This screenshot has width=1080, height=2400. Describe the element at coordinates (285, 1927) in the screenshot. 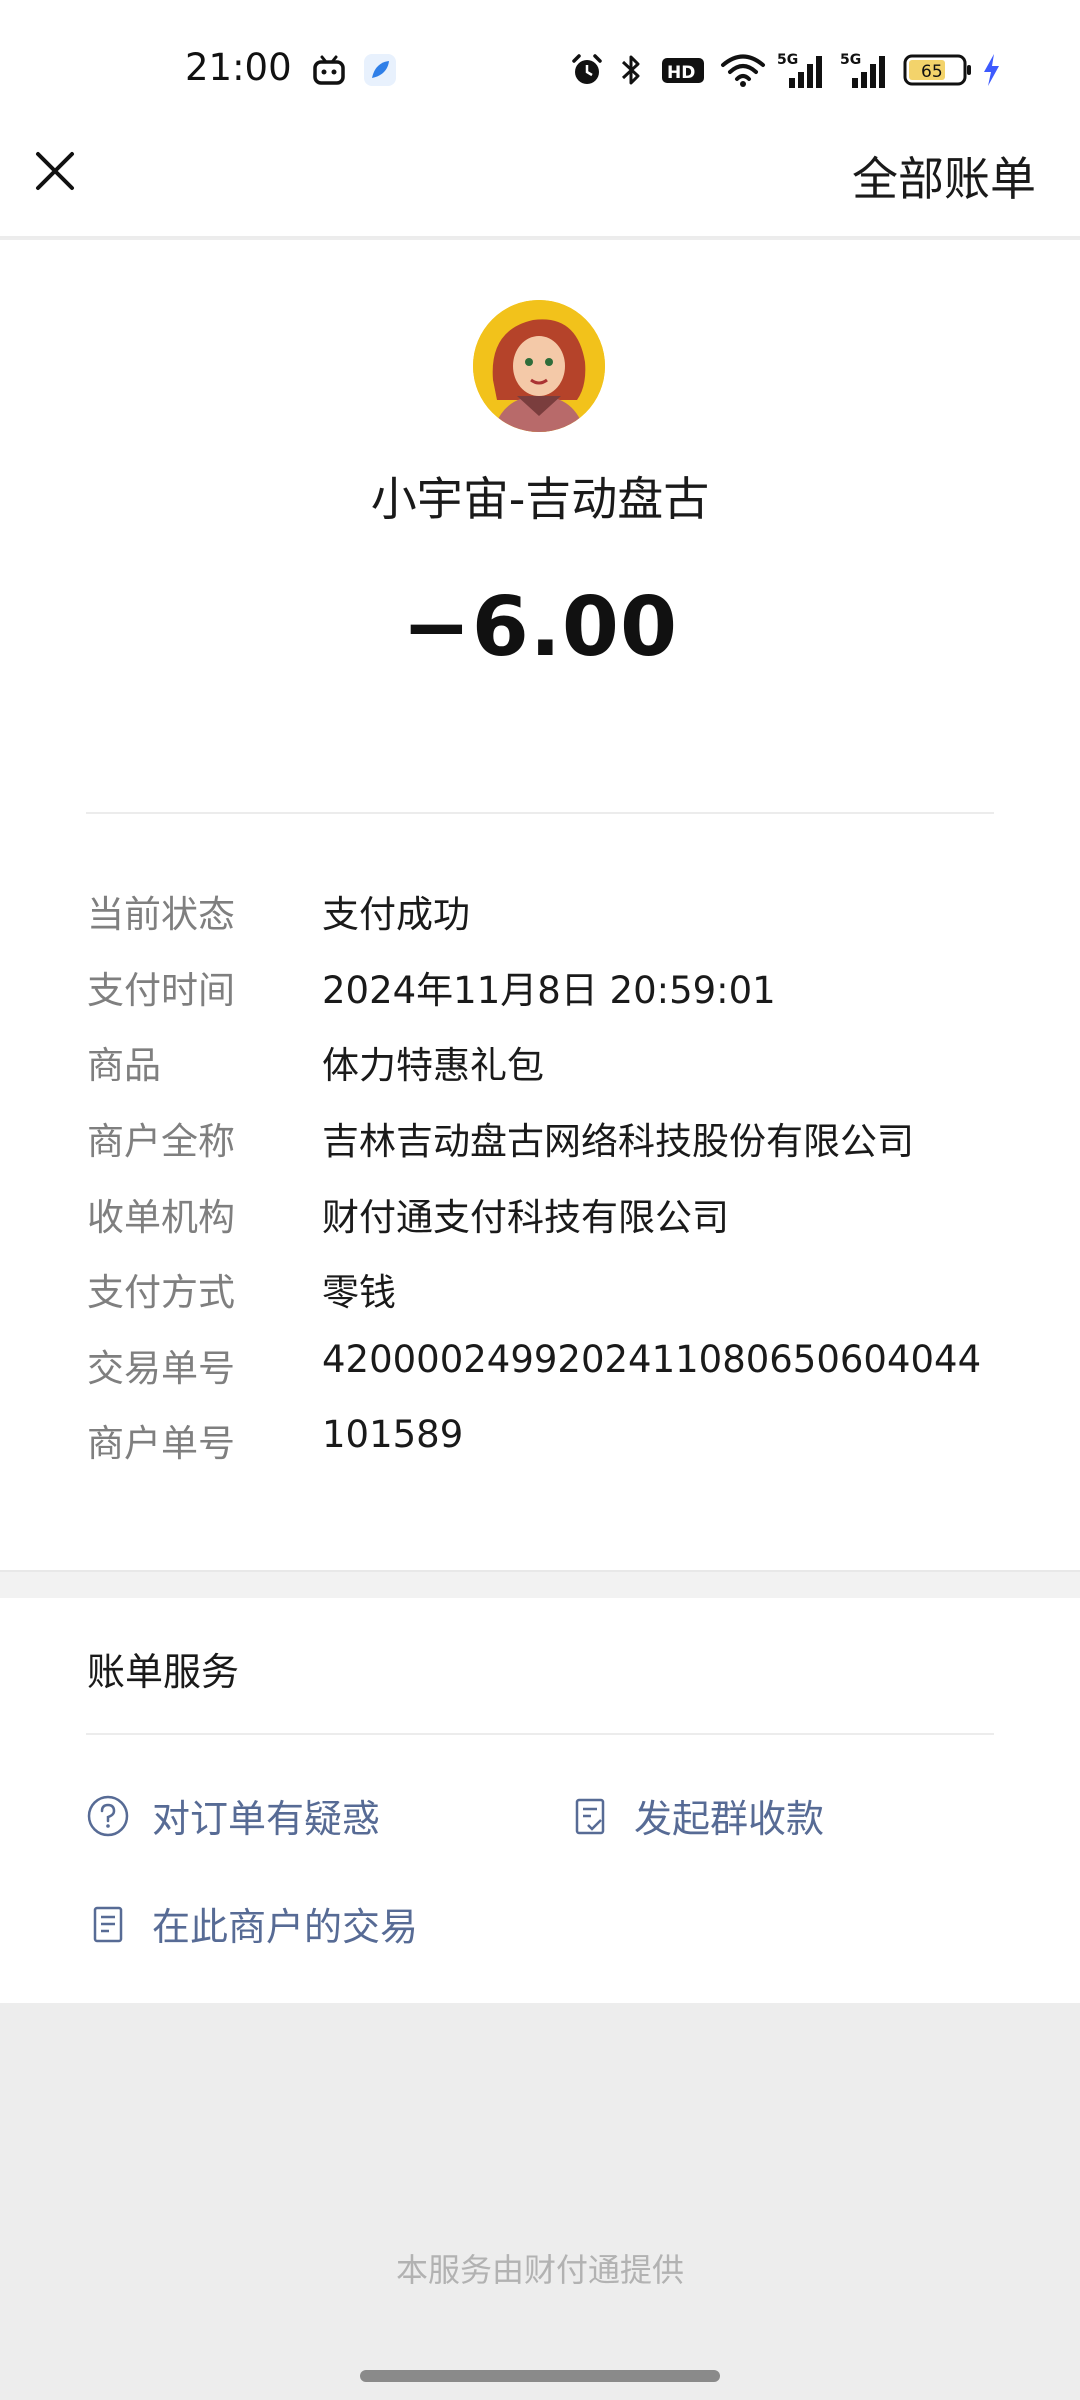

I see `merchant-transactions-label: 在此商户的交易` at that location.